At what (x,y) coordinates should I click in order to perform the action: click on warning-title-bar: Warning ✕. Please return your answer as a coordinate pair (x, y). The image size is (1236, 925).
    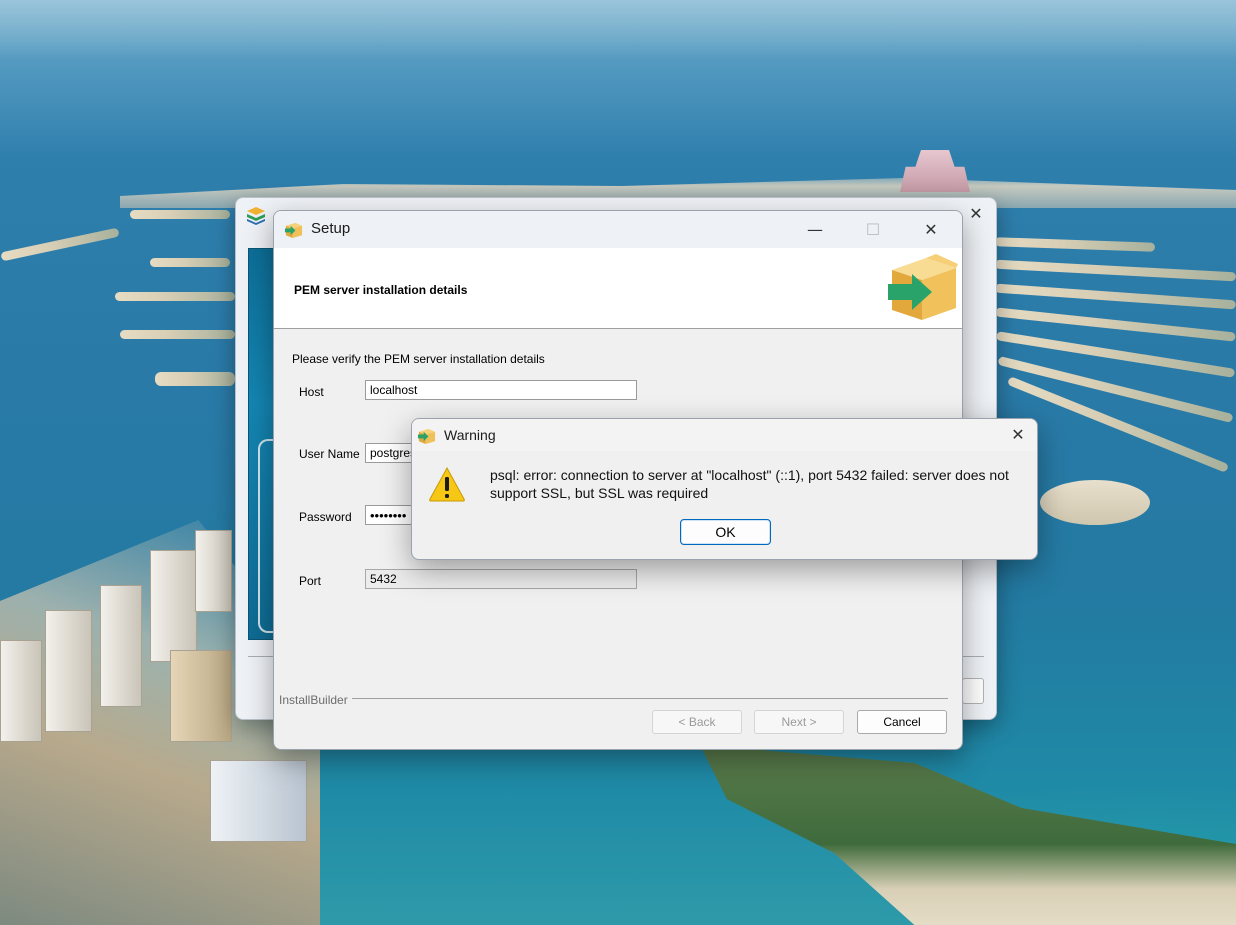
    Looking at the image, I should click on (724, 435).